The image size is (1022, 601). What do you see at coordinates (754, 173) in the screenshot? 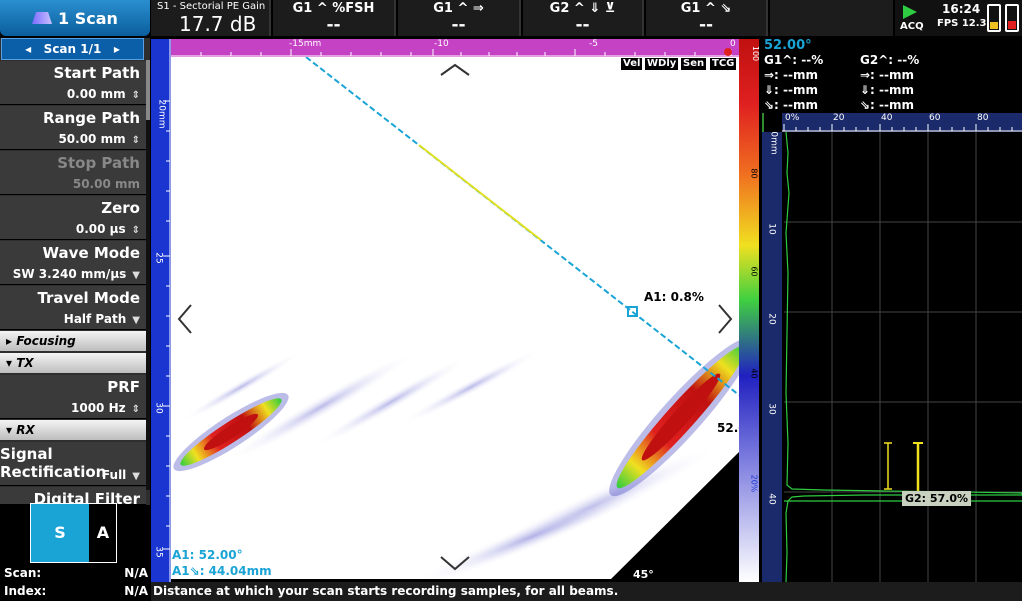
I see `palette-tick: 80` at bounding box center [754, 173].